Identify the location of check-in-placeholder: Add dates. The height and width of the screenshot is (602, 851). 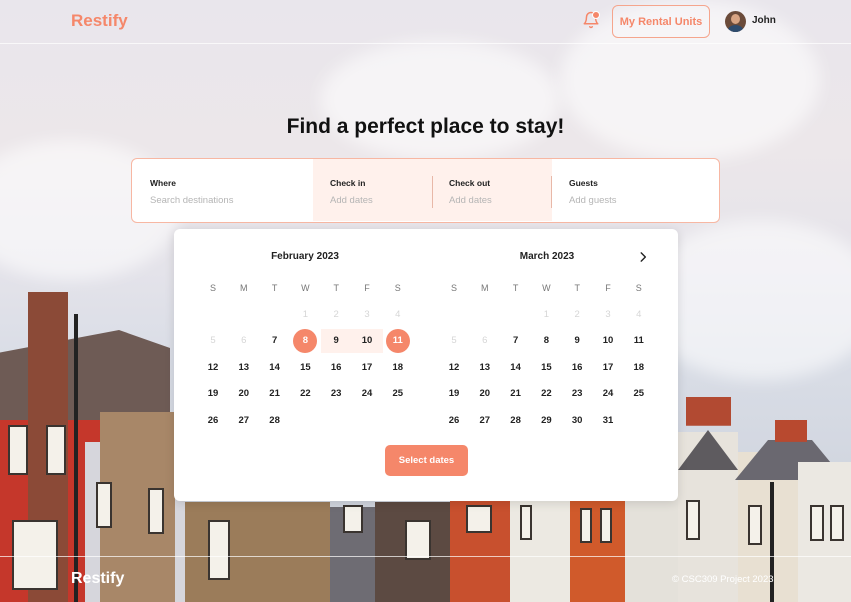
(351, 200).